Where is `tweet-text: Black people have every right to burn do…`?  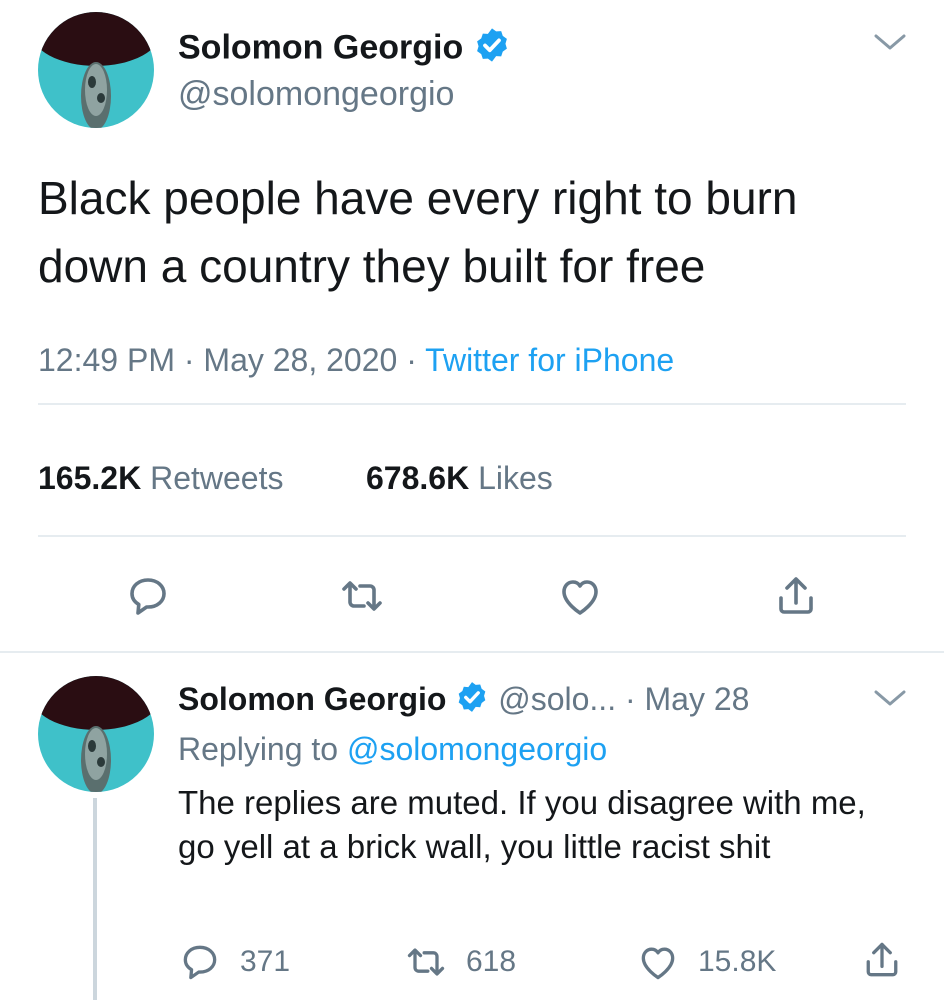
tweet-text: Black people have every right to burn do… is located at coordinates (418, 232).